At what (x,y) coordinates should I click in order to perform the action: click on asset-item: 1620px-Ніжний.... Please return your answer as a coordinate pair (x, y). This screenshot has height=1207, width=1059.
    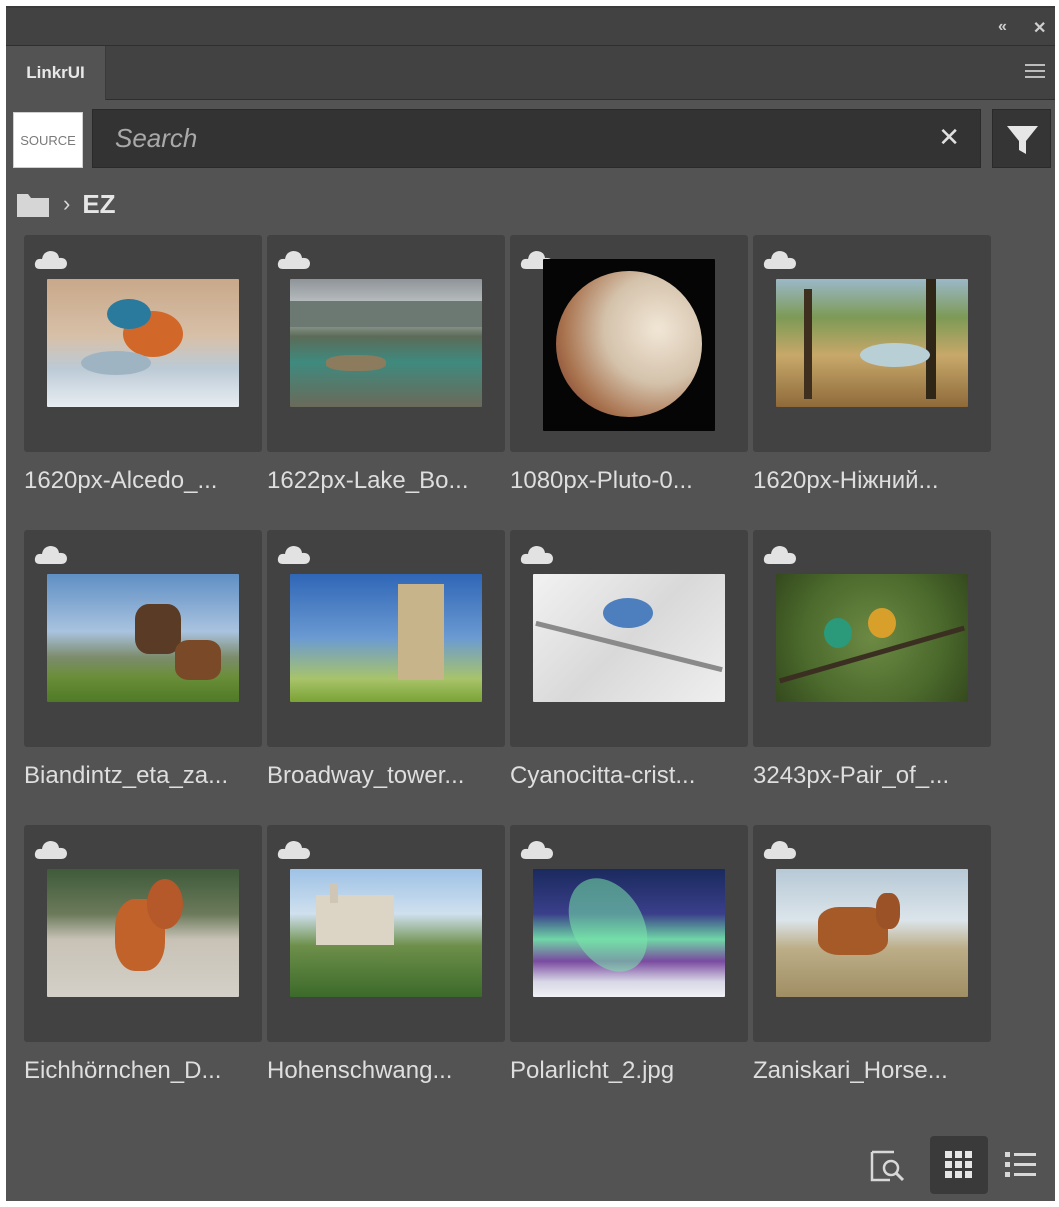
    Looking at the image, I should click on (873, 380).